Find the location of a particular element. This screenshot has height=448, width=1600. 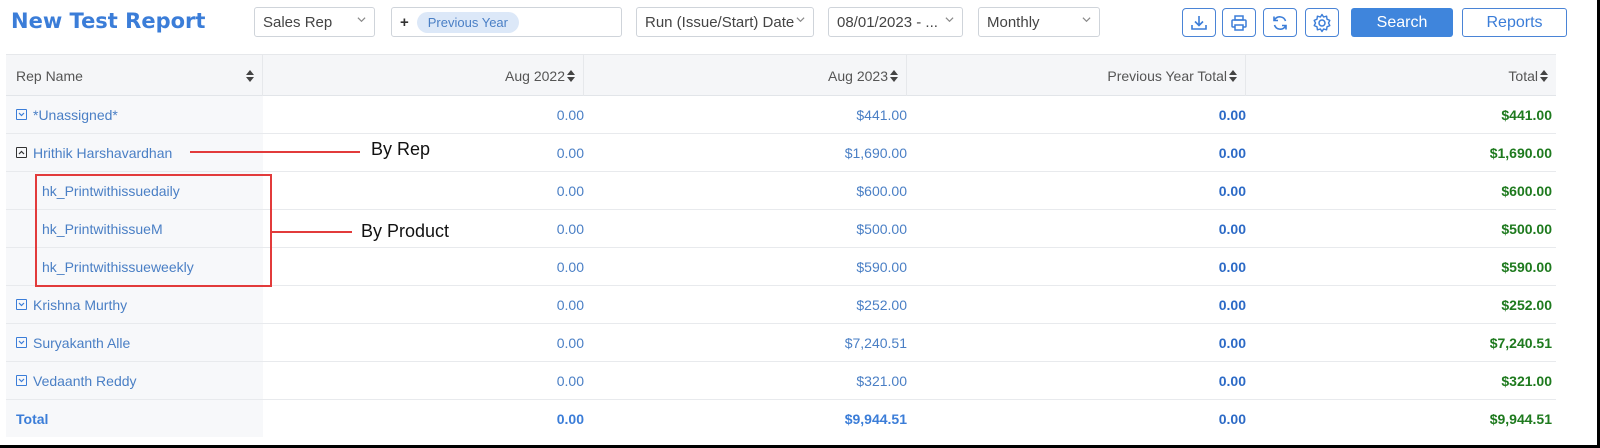

print-button is located at coordinates (1239, 22).